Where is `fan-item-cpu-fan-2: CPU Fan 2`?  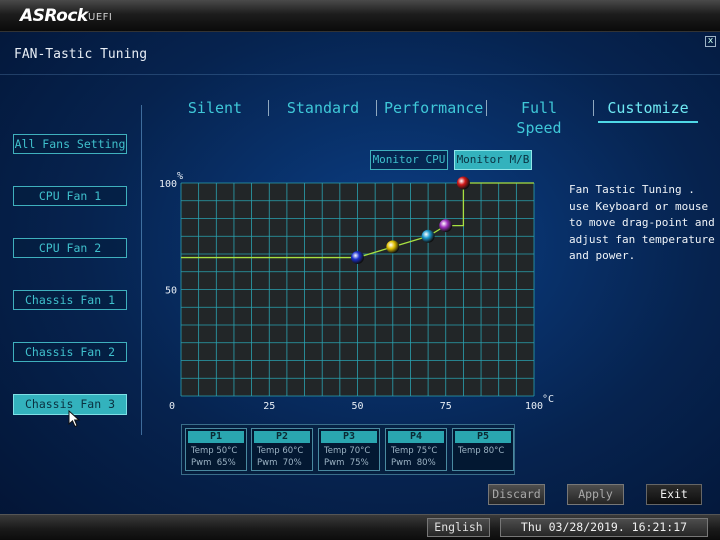 fan-item-cpu-fan-2: CPU Fan 2 is located at coordinates (70, 248).